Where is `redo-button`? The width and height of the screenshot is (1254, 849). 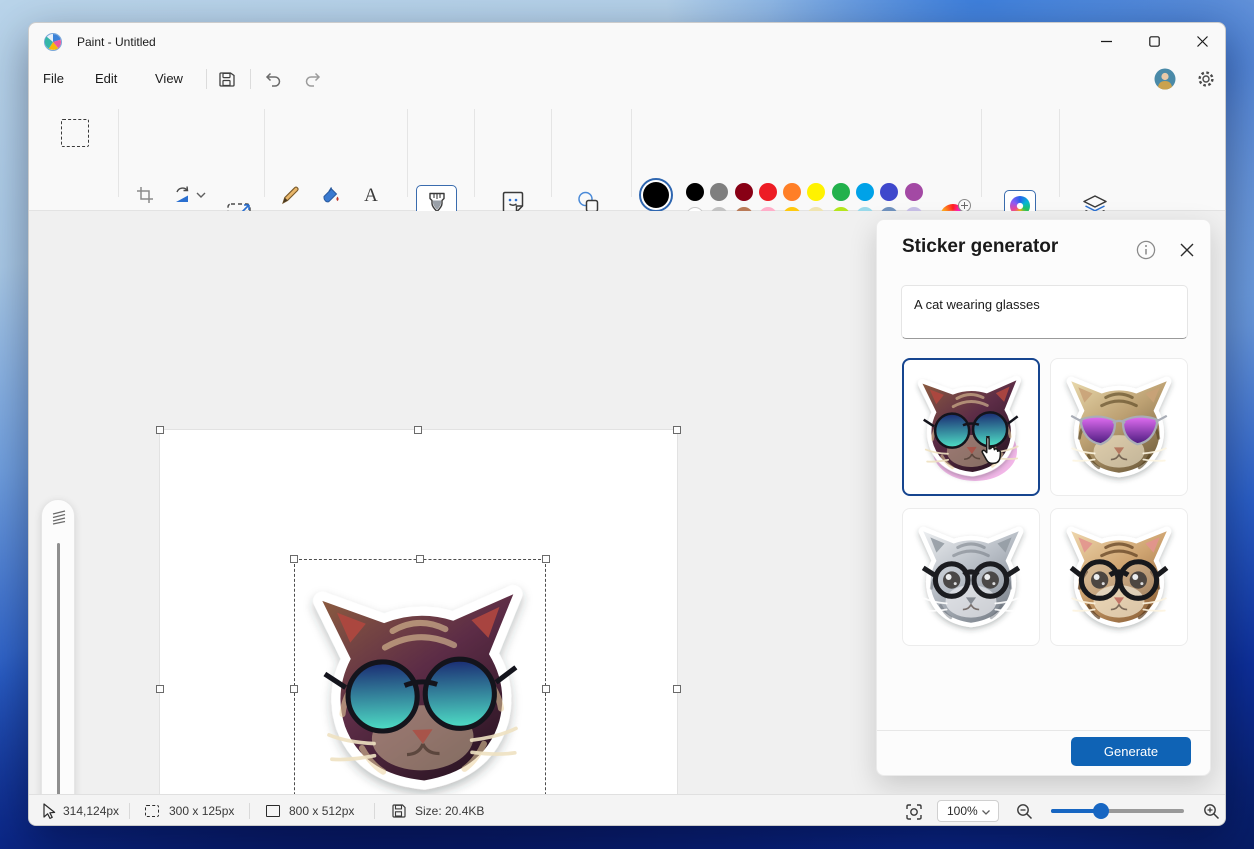
redo-button is located at coordinates (313, 79).